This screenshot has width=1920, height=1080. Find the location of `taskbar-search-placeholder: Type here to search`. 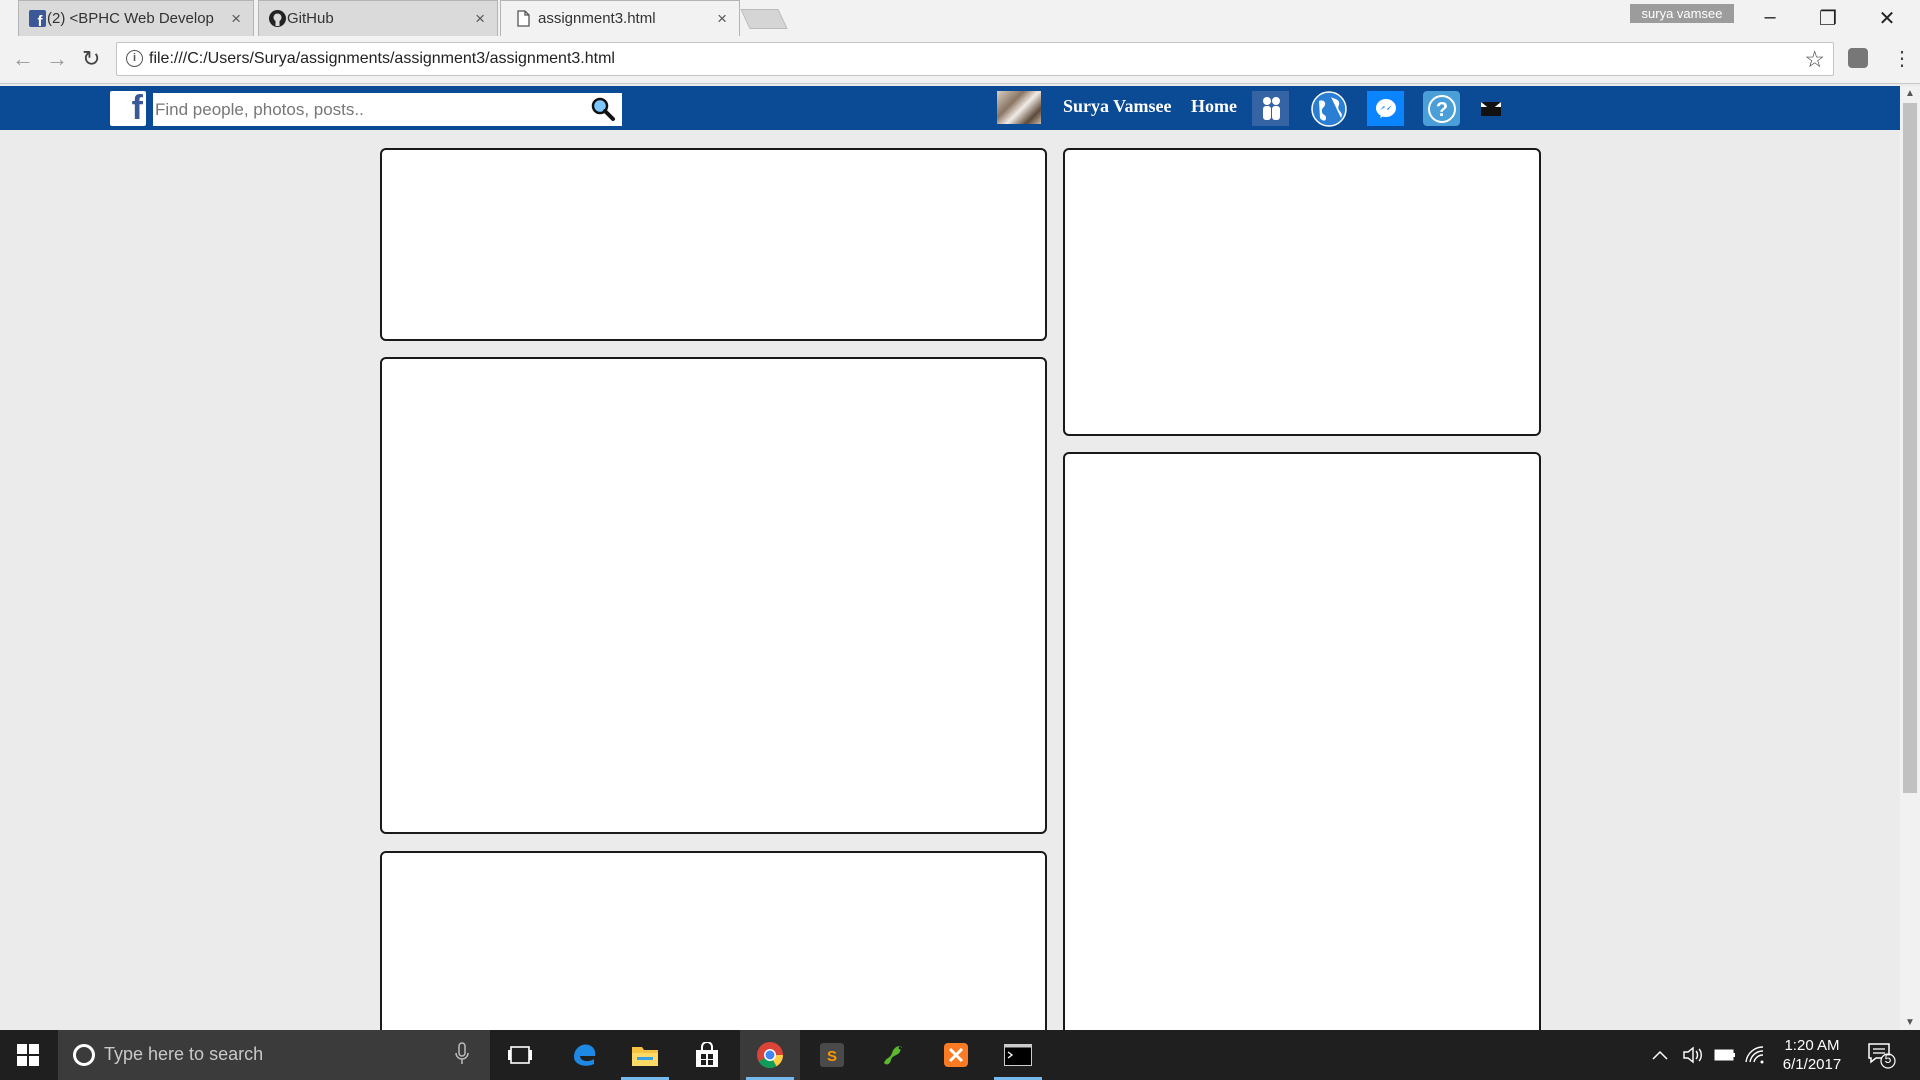

taskbar-search-placeholder: Type here to search is located at coordinates (184, 1054).